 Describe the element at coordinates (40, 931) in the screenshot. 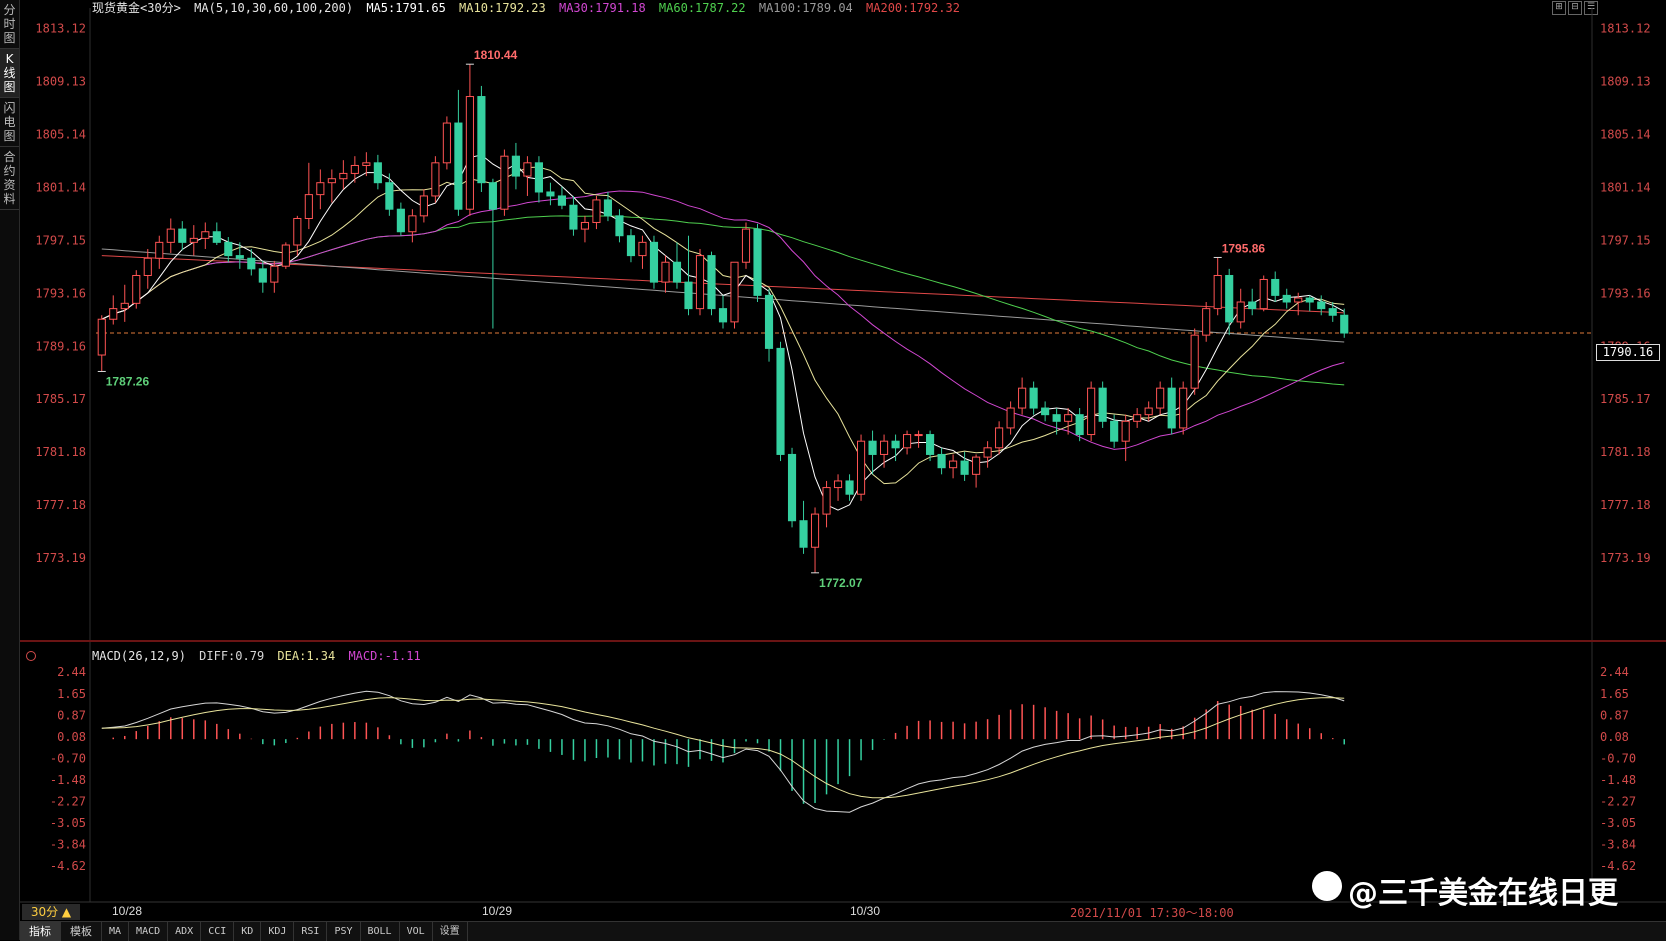

I see `indicator-tab: 指标` at that location.